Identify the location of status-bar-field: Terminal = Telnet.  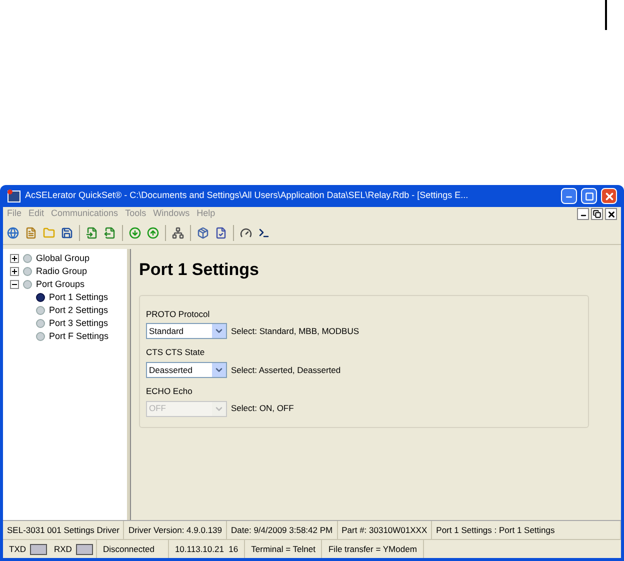
(283, 549).